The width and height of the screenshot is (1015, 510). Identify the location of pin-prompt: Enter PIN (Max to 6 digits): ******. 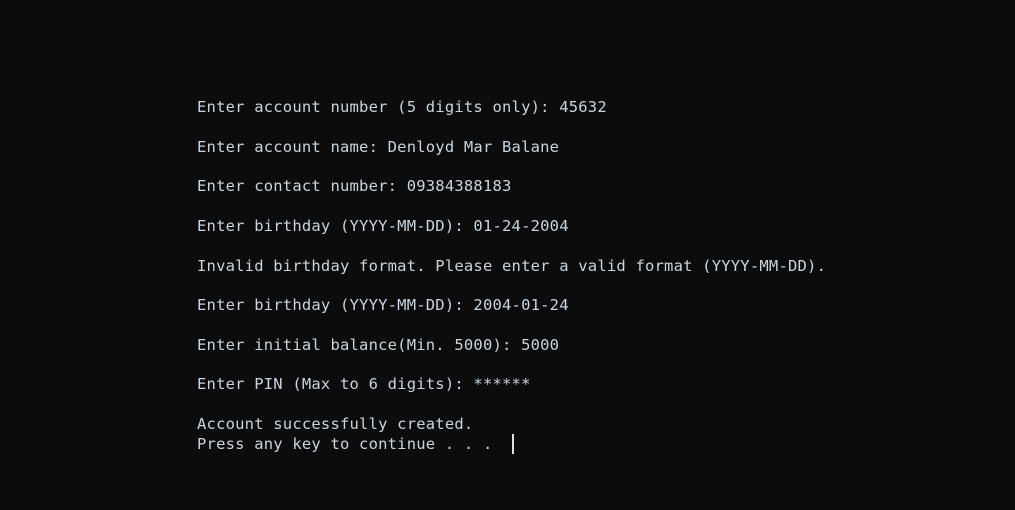
(364, 384).